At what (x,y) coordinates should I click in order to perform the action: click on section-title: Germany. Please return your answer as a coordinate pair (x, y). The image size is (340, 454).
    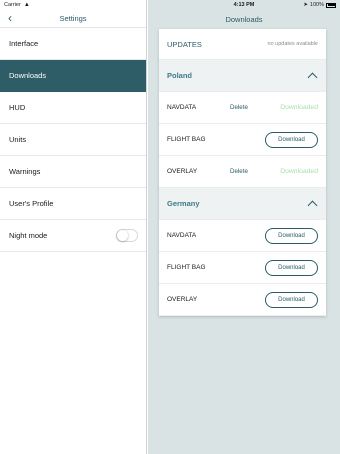
    Looking at the image, I should click on (183, 203).